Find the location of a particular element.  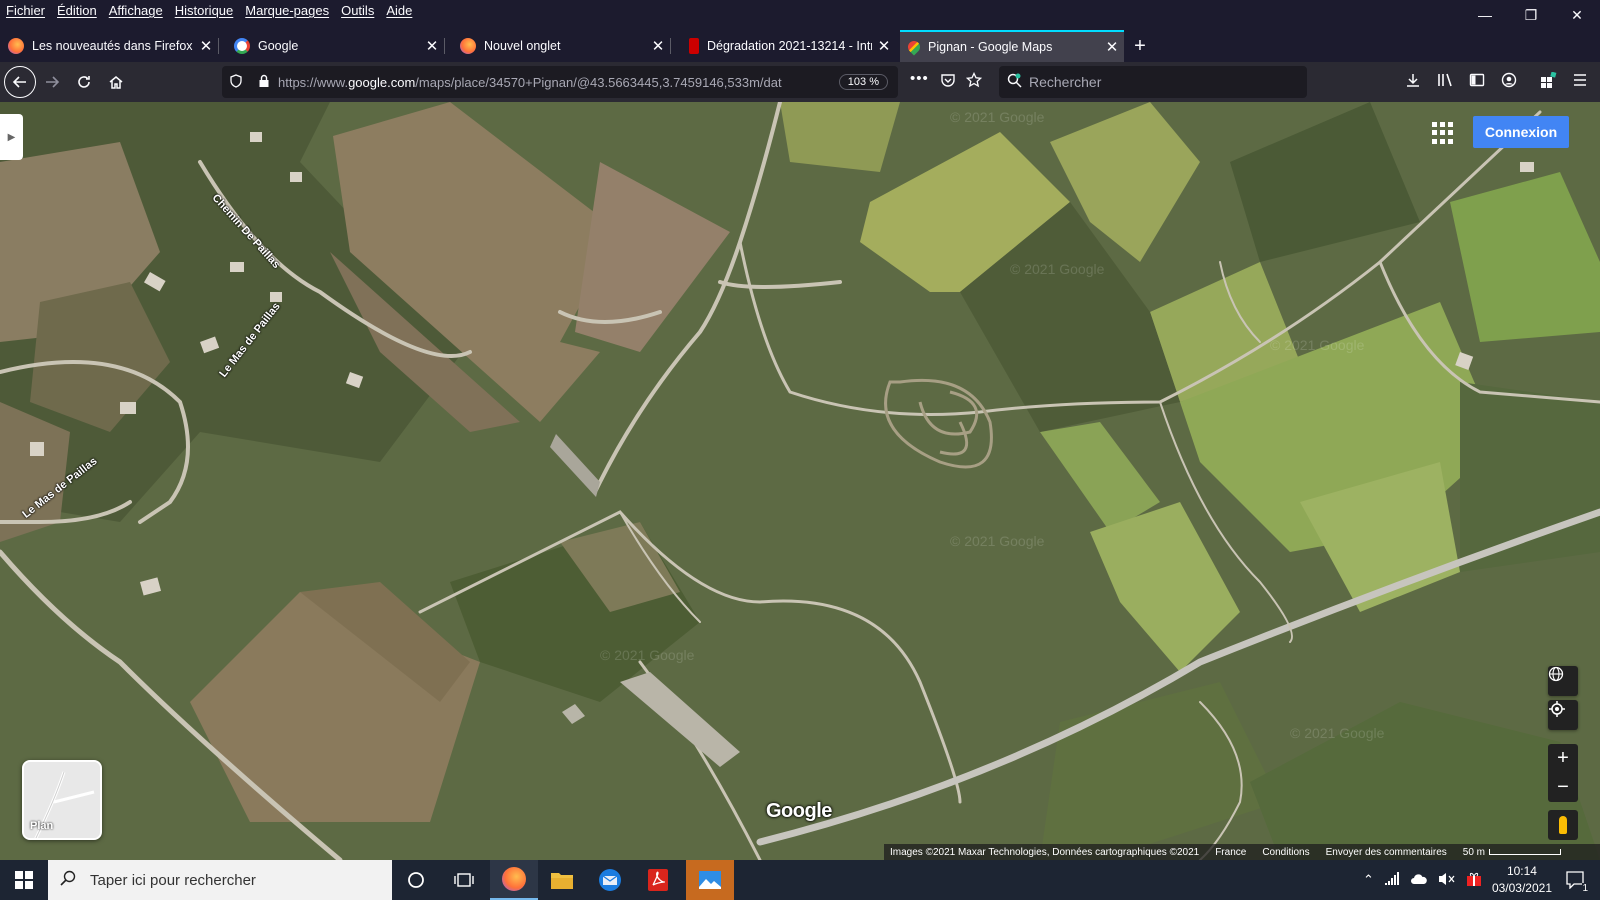

folder-icon is located at coordinates (562, 881).